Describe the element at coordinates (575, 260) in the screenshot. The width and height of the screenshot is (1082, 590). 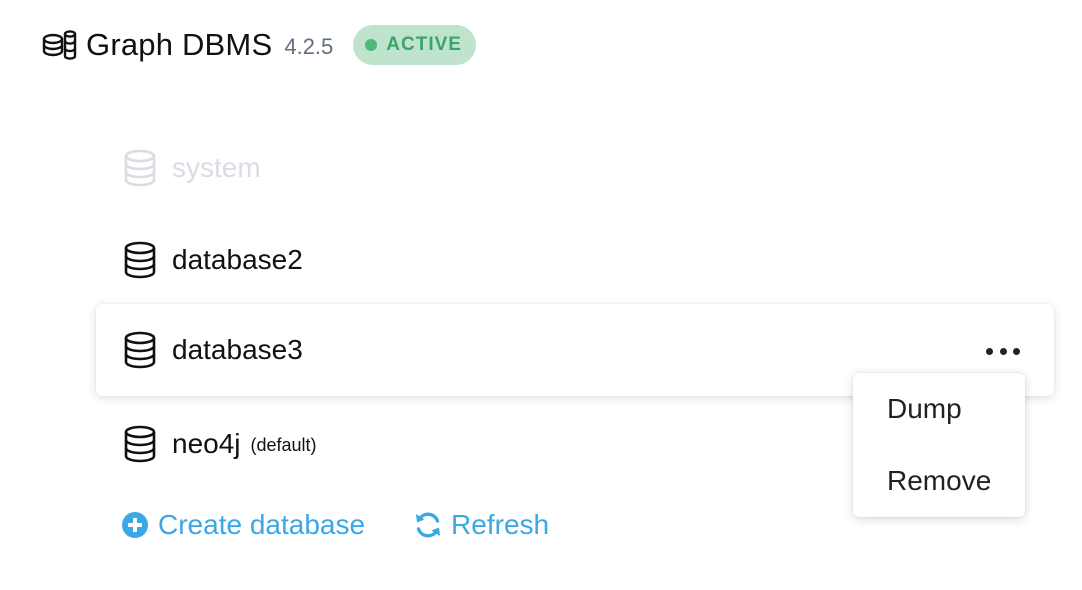
I see `database-row-database2: database2` at that location.